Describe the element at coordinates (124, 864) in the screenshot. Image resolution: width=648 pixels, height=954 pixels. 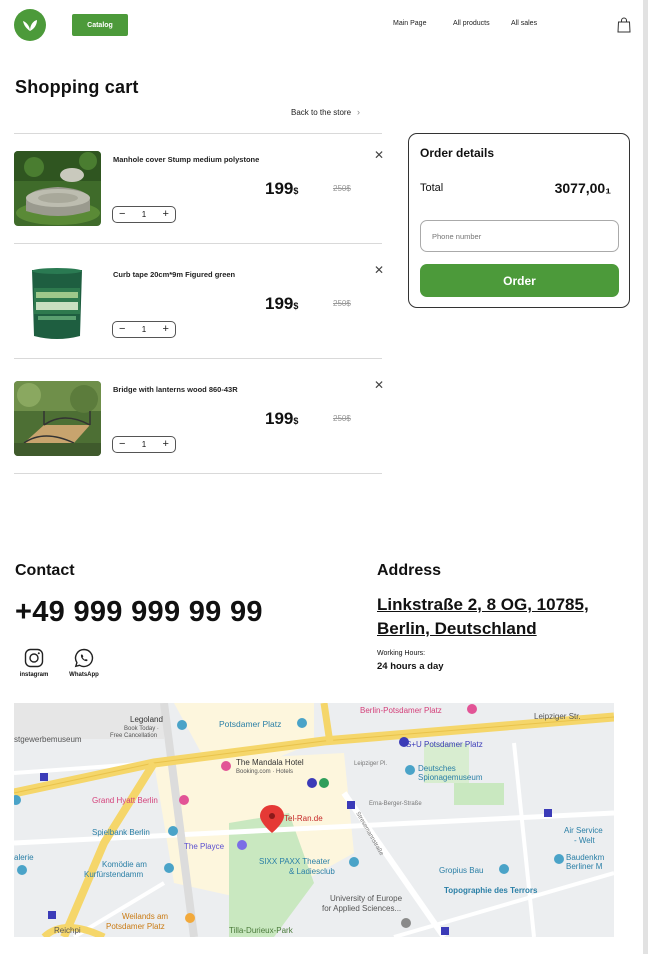
I see `map-label: Komödie am` at that location.